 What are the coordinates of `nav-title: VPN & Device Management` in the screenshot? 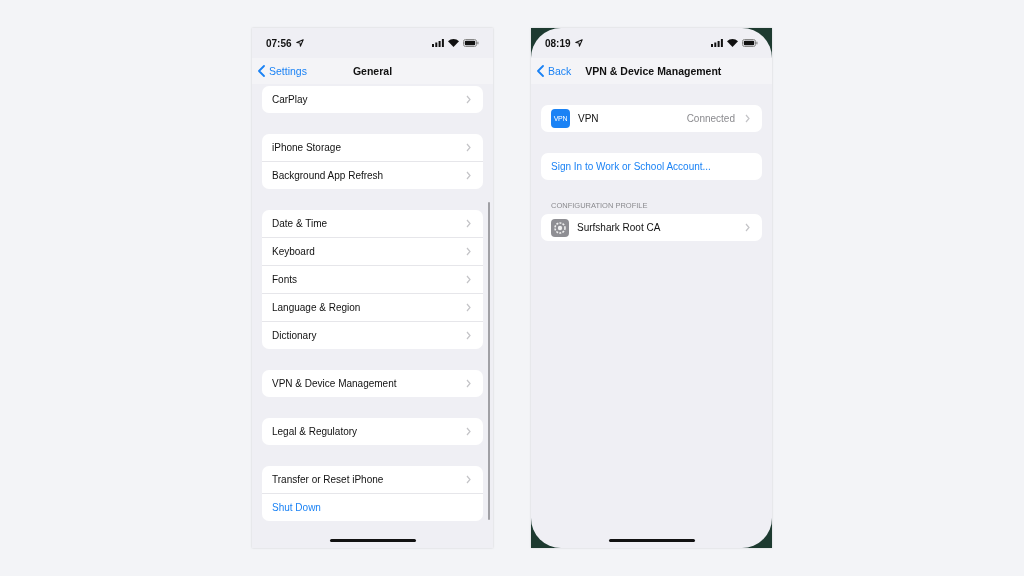 It's located at (653, 71).